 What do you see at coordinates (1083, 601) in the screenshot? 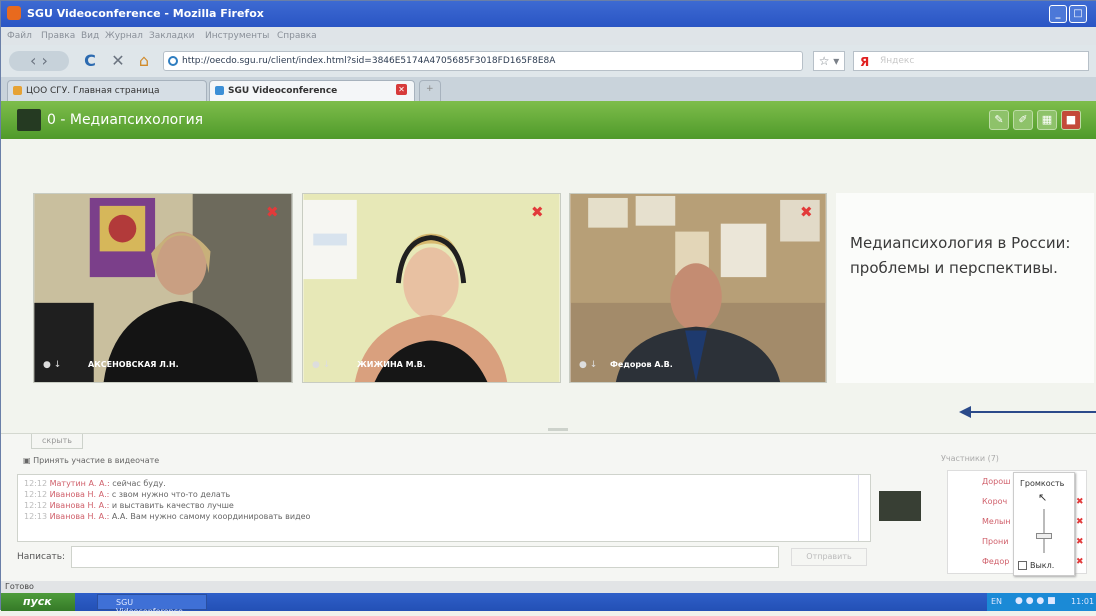
I see `clock: 11:01` at bounding box center [1083, 601].